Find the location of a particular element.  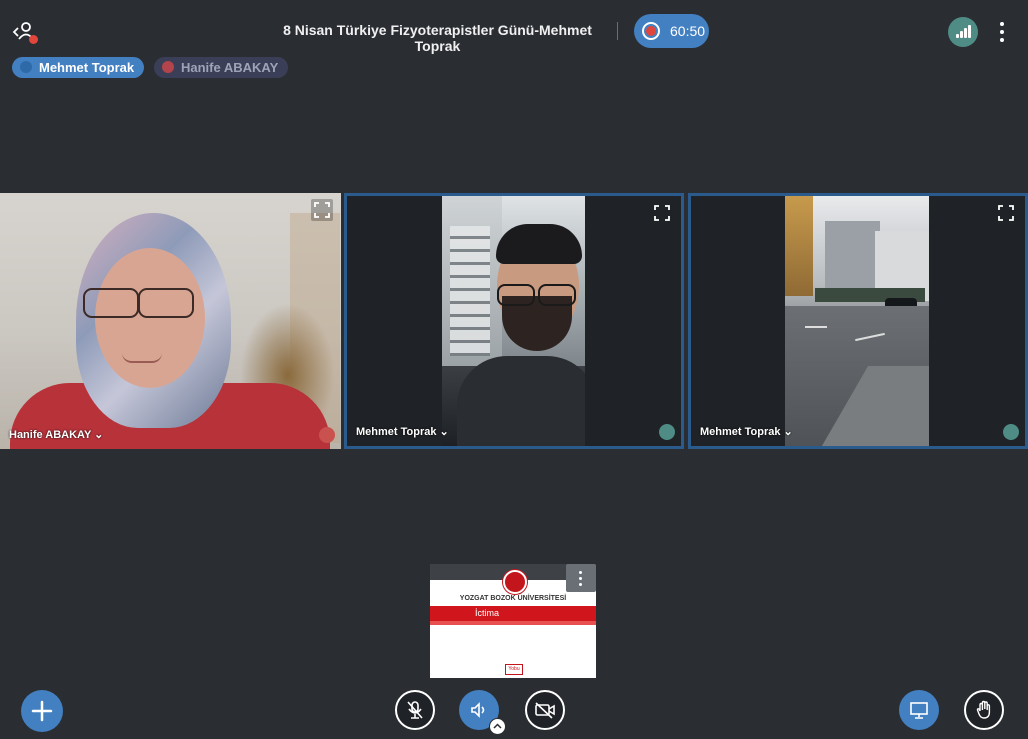

camera-off-icon is located at coordinates (545, 710).